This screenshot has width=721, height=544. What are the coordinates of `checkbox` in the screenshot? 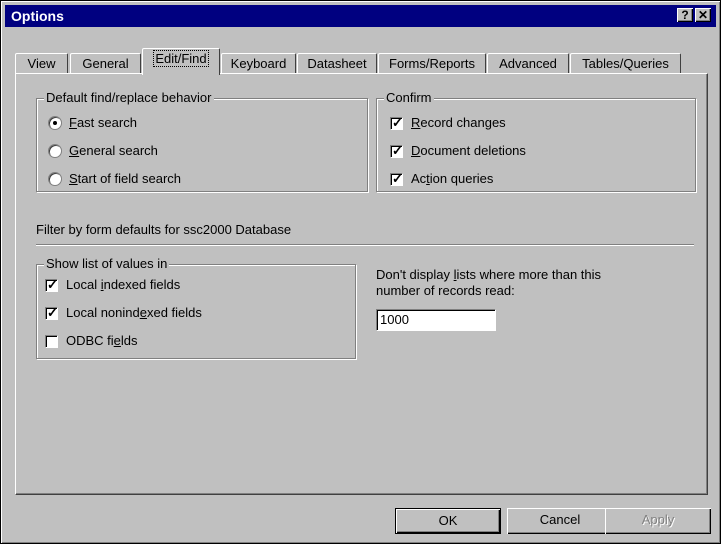 It's located at (51, 341).